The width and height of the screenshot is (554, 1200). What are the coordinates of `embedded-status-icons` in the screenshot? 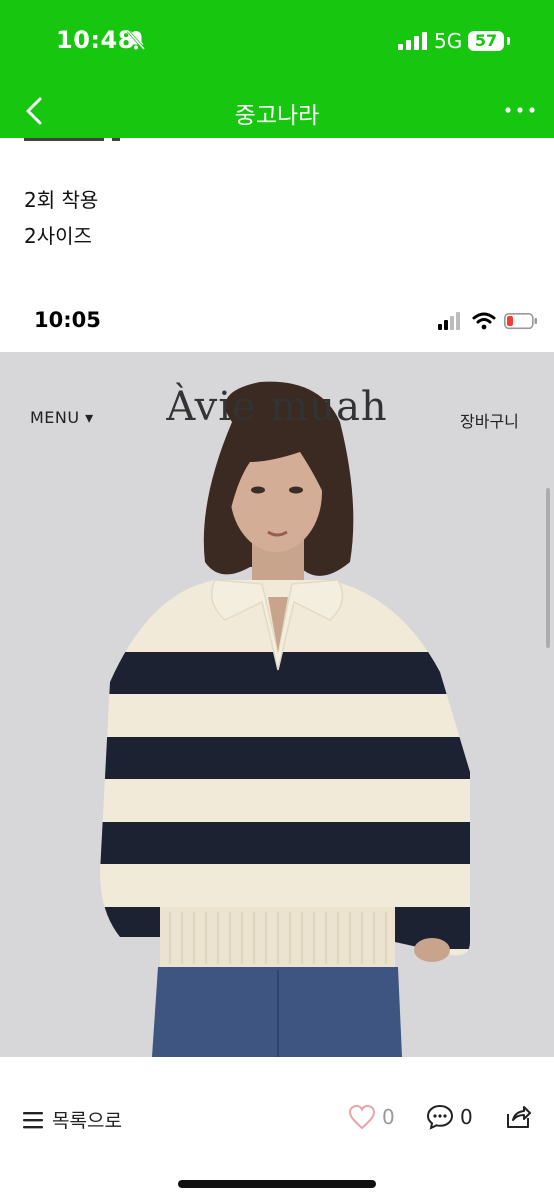 It's located at (487, 321).